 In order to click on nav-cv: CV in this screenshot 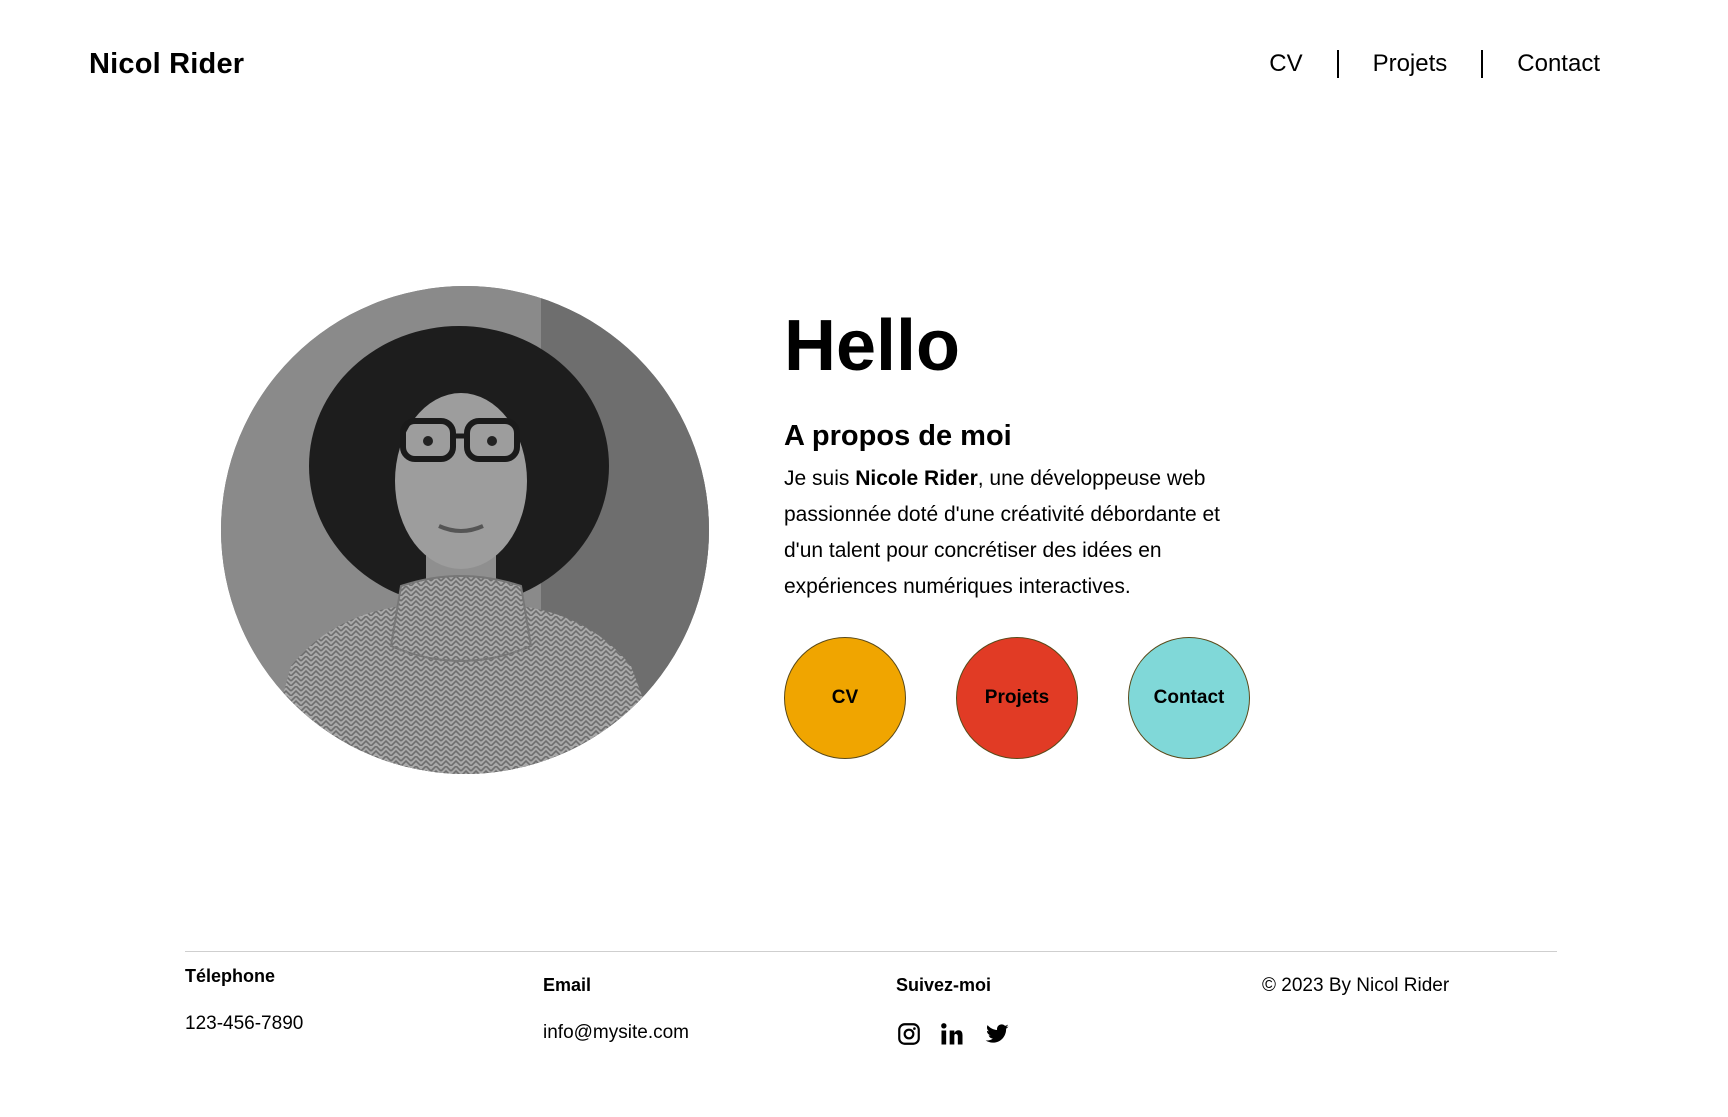, I will do `click(1285, 64)`.